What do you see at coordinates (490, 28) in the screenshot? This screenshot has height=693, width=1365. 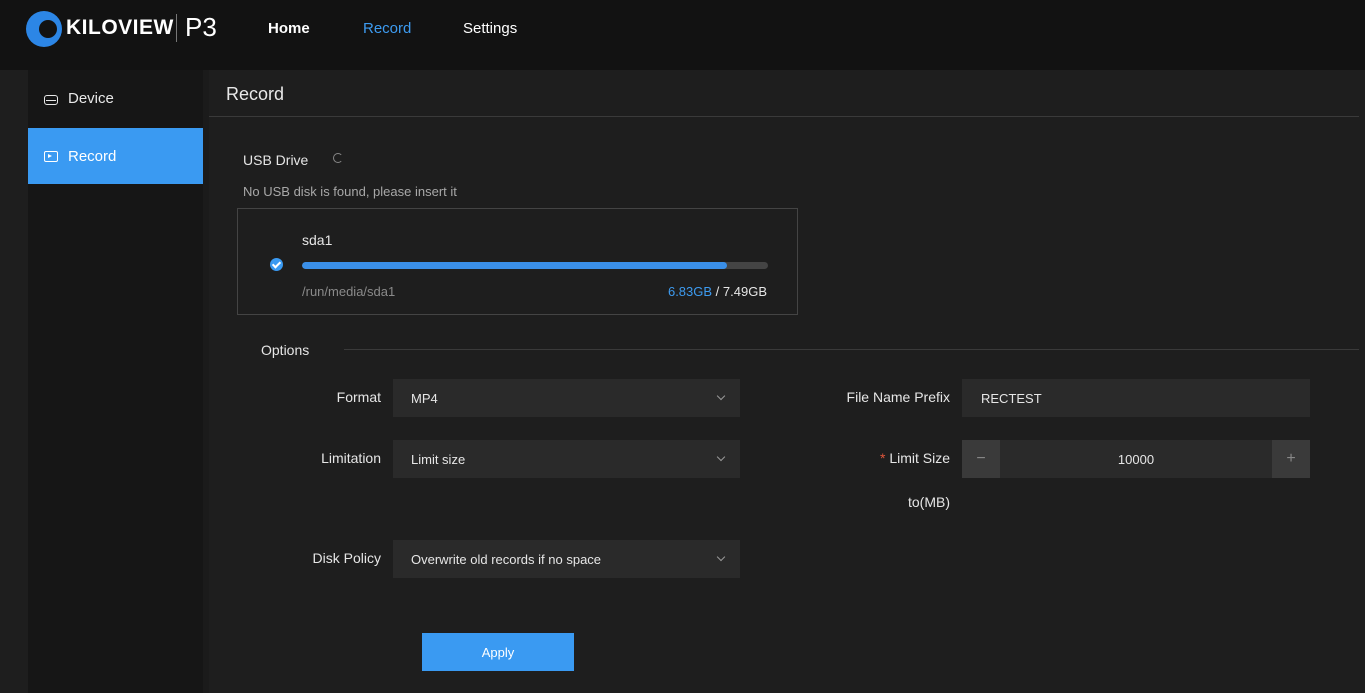 I see `nav-settings: Settings` at bounding box center [490, 28].